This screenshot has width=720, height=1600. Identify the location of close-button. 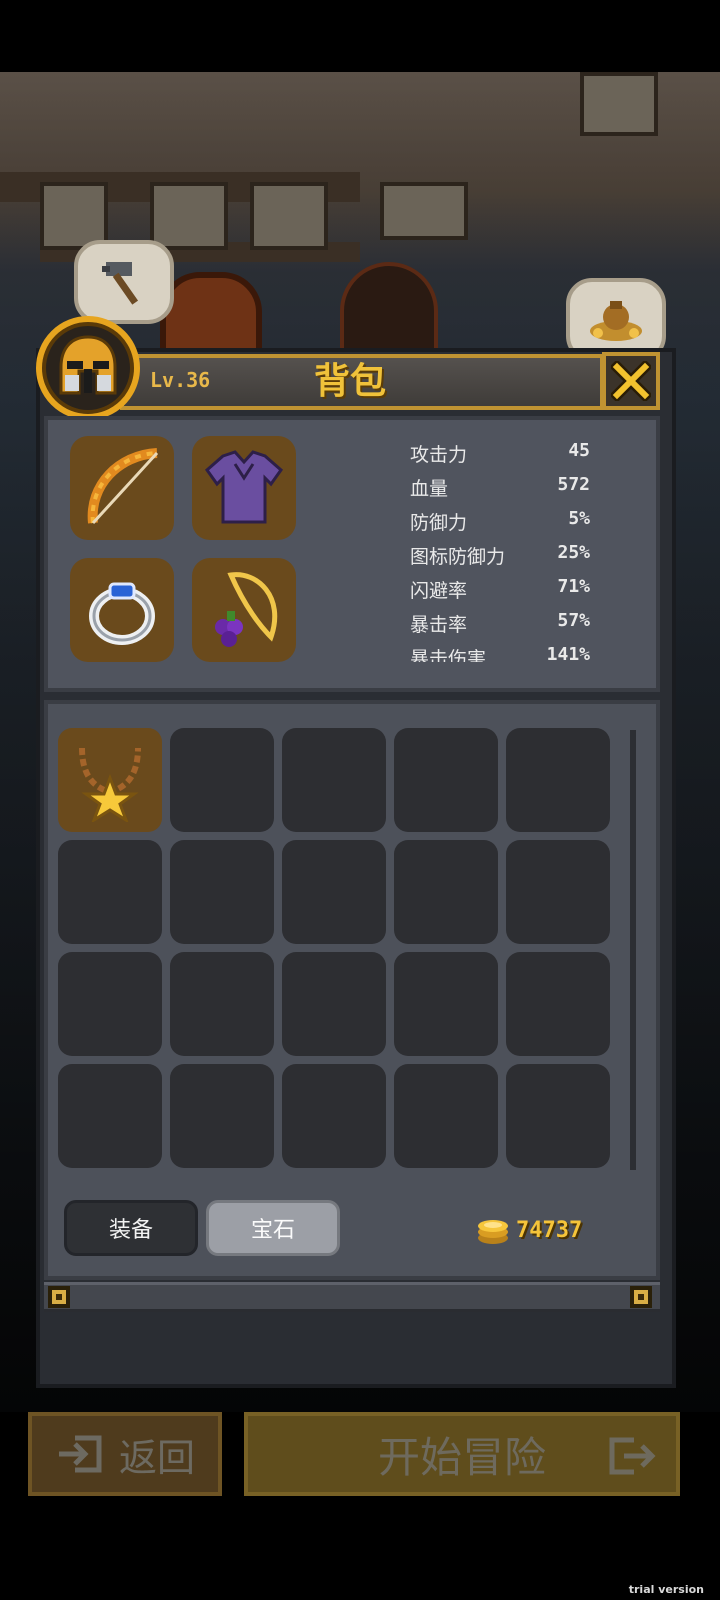
(631, 381).